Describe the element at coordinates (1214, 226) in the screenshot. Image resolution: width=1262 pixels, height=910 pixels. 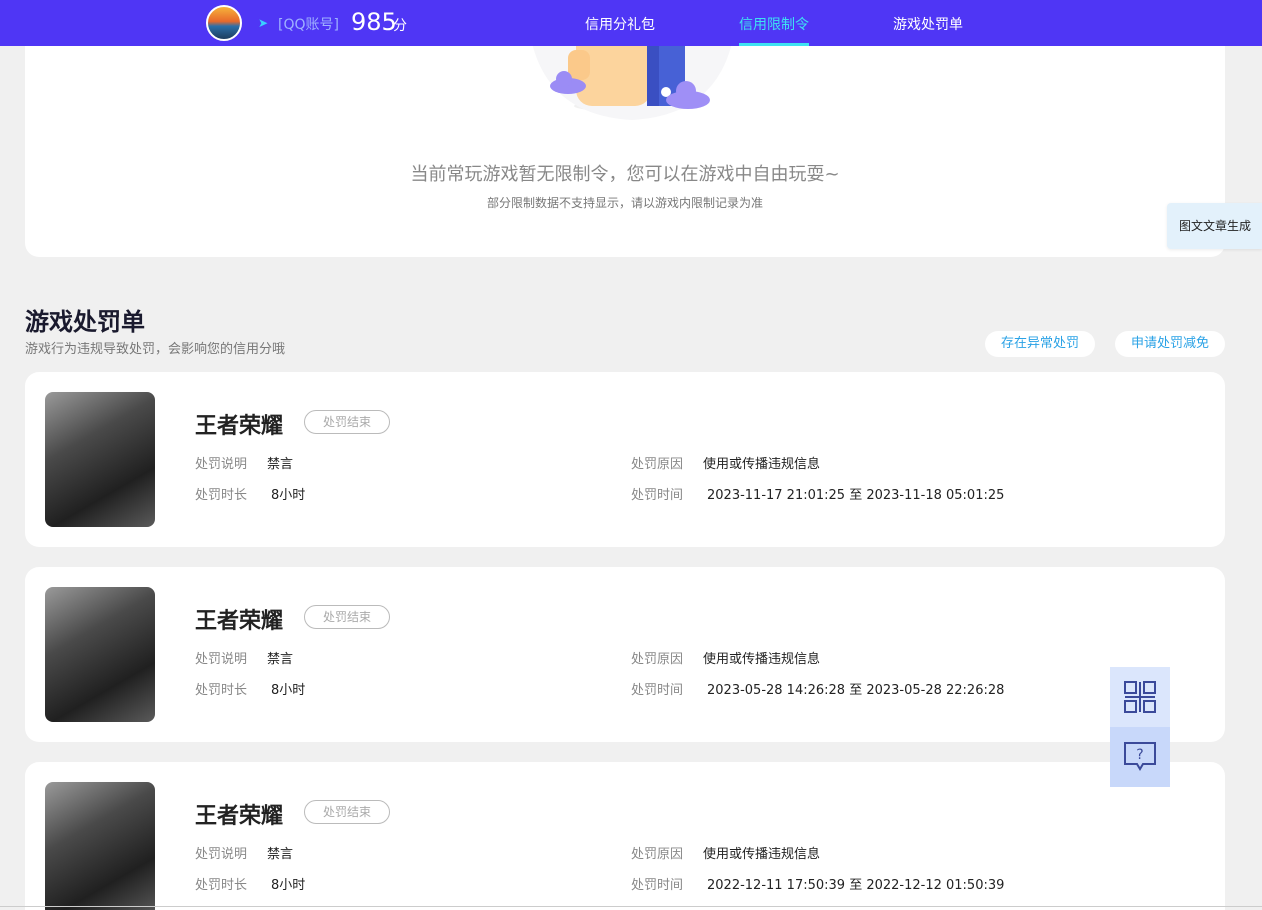
I see `article-generate-tab: 图文文章生成` at that location.